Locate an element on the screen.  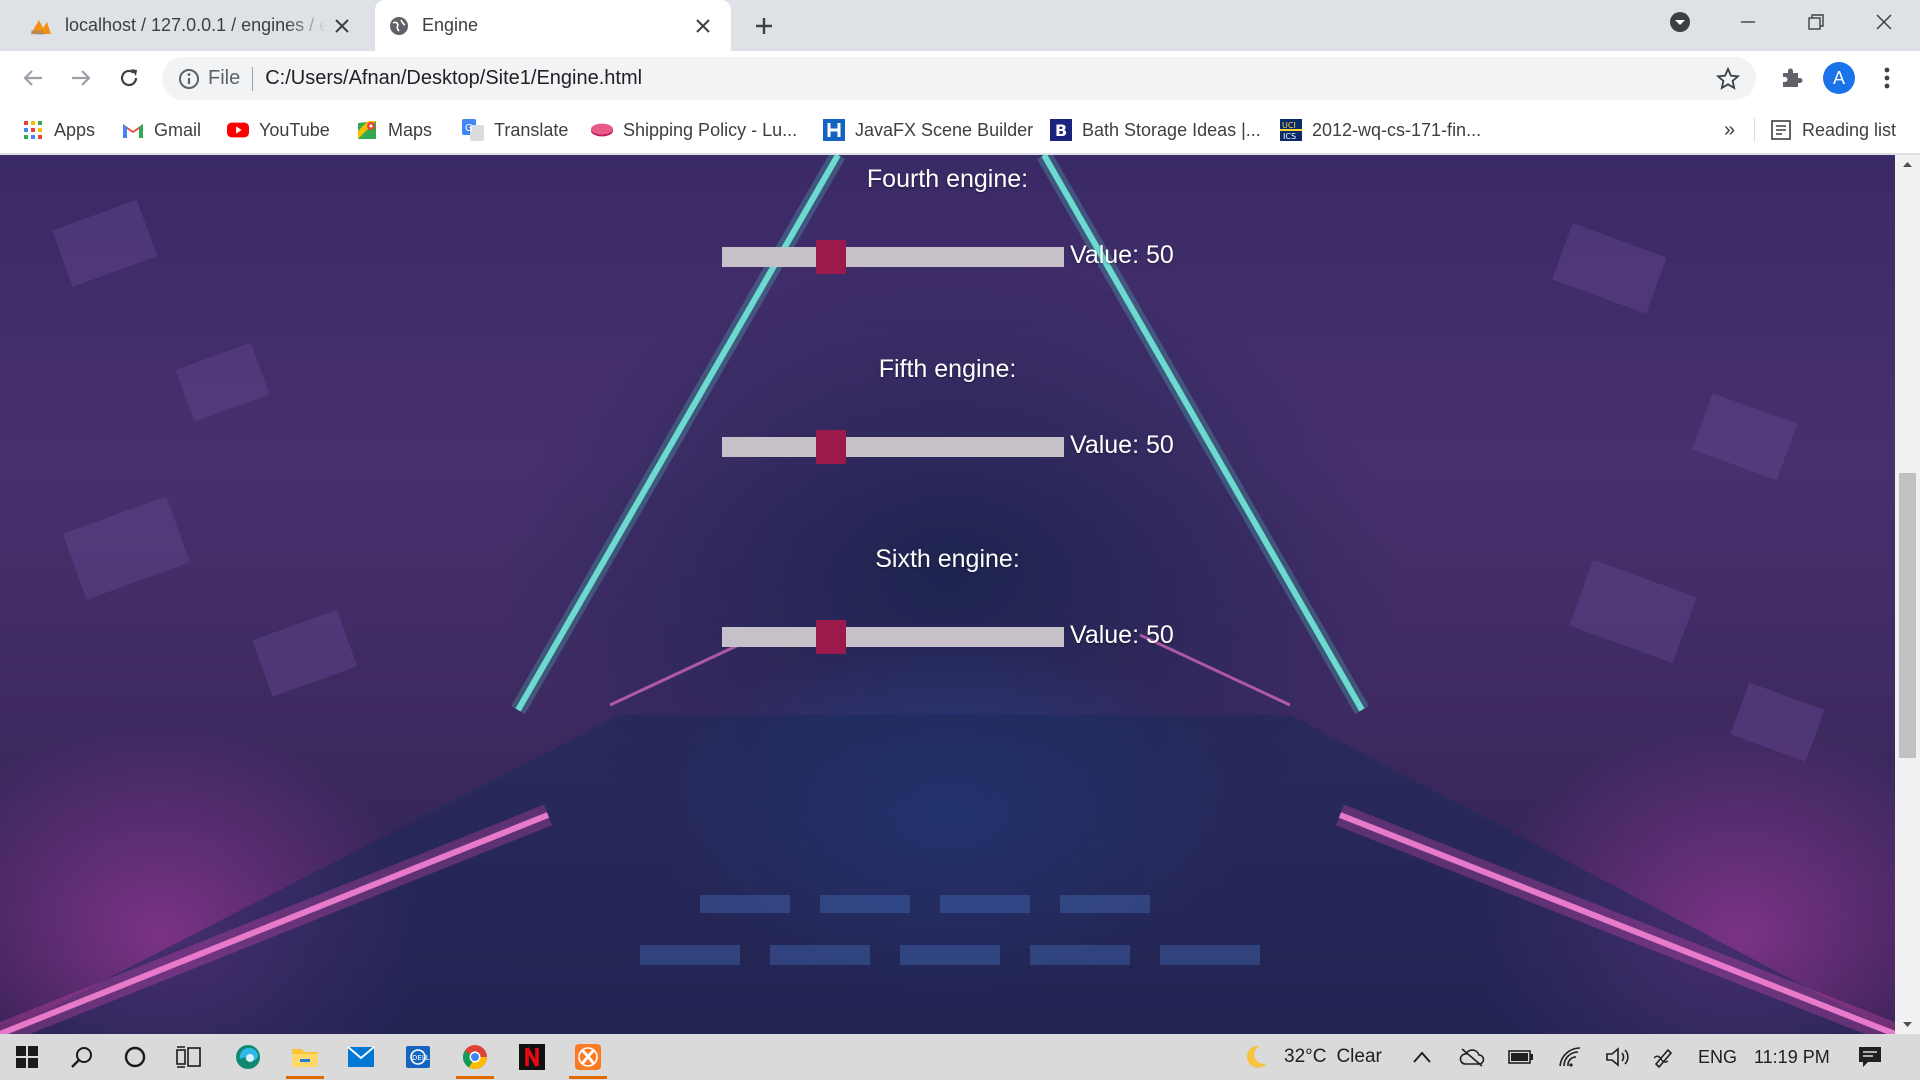
taskbar-chrome is located at coordinates (475, 1058).